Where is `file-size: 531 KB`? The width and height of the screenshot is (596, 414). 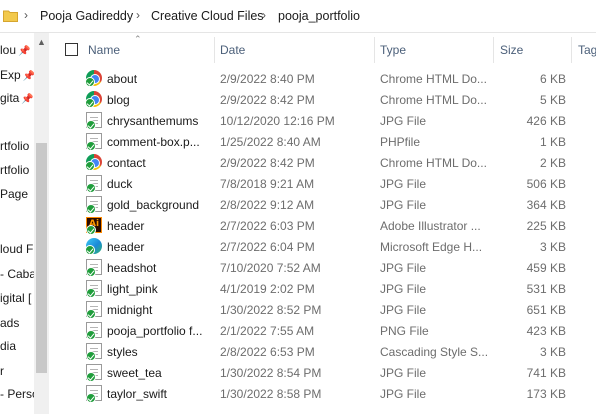 file-size: 531 KB is located at coordinates (546, 289).